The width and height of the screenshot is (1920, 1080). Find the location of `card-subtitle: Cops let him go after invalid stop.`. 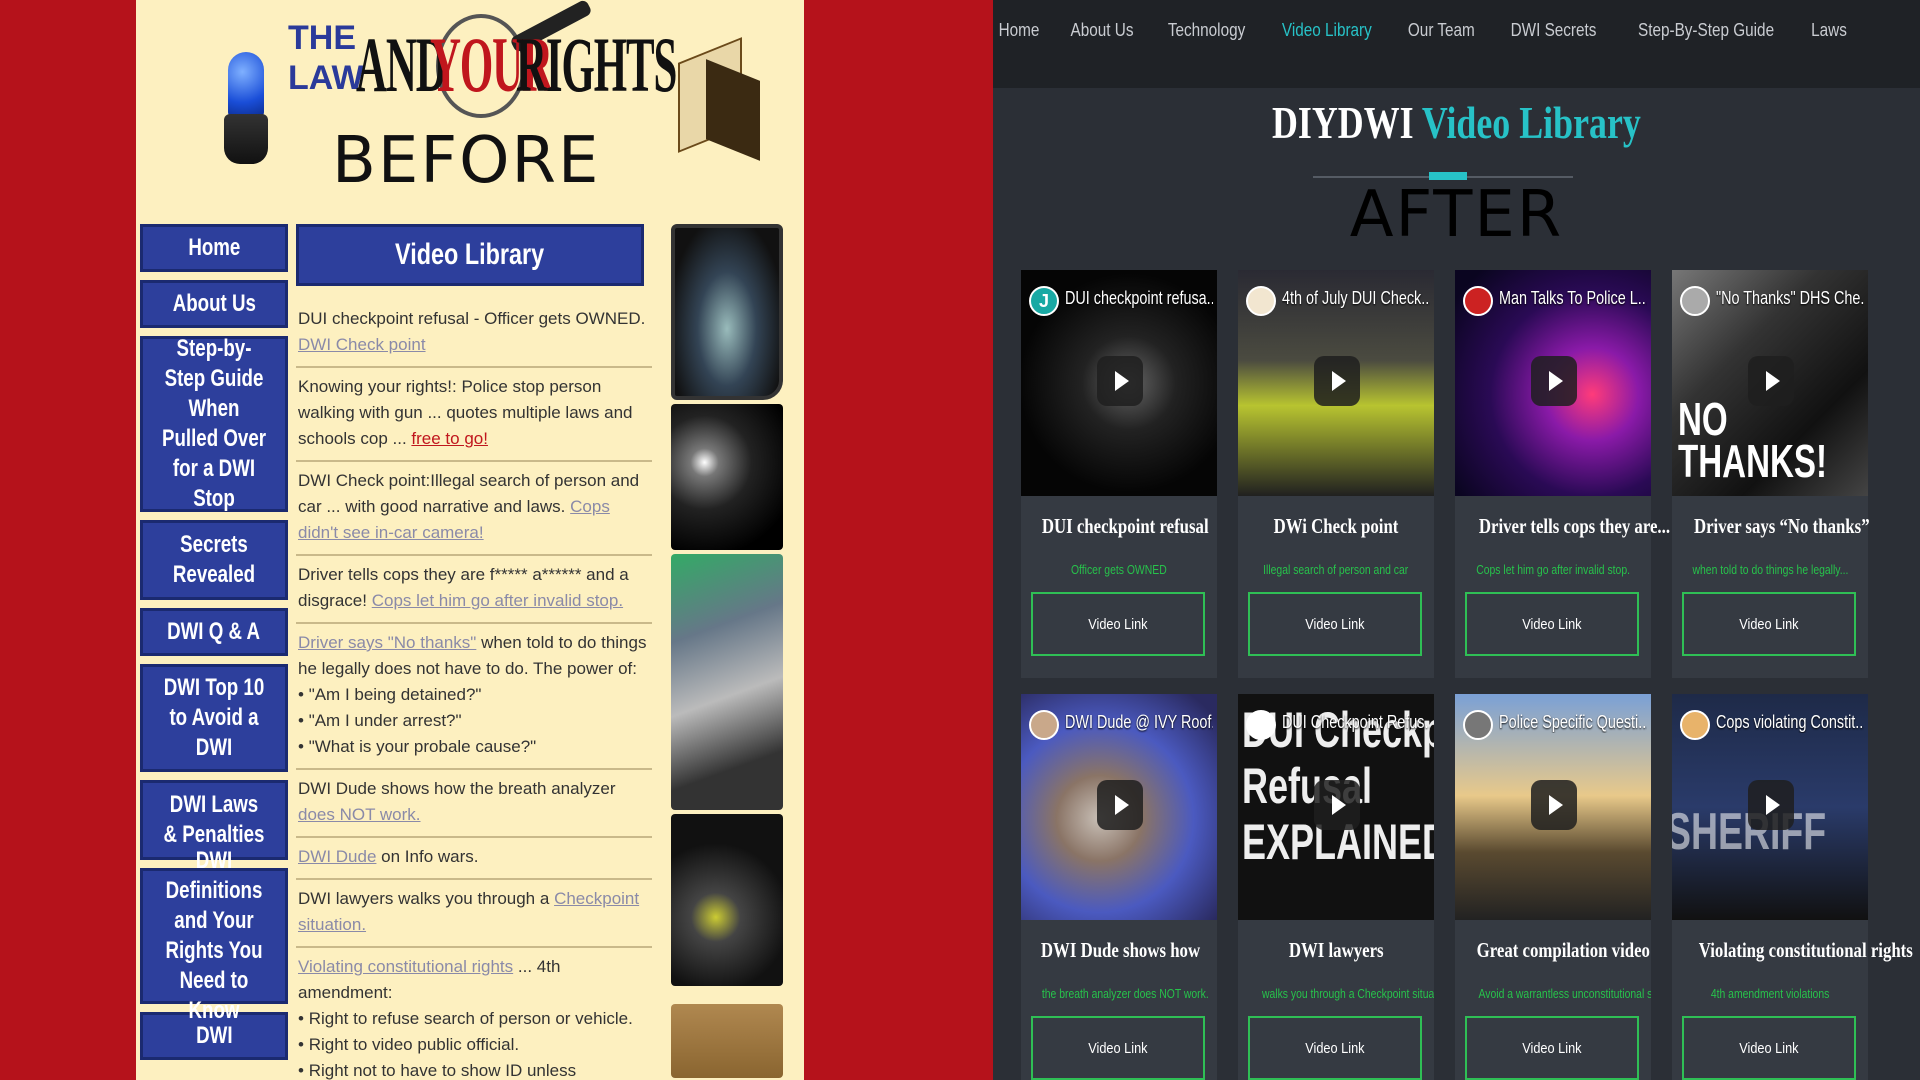

card-subtitle: Cops let him go after invalid stop. is located at coordinates (1553, 569).